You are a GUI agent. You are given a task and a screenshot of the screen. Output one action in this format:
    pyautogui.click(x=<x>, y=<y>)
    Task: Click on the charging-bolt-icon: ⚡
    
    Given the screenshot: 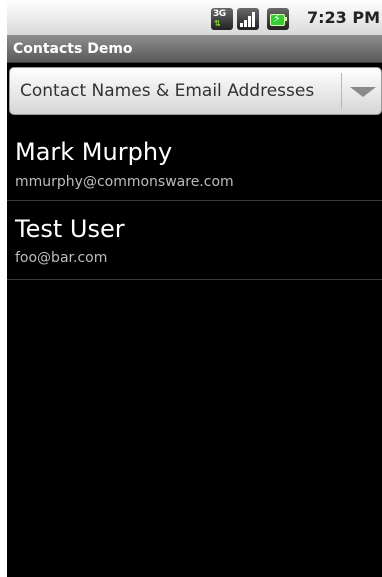 What is the action you would take?
    pyautogui.click(x=277, y=18)
    